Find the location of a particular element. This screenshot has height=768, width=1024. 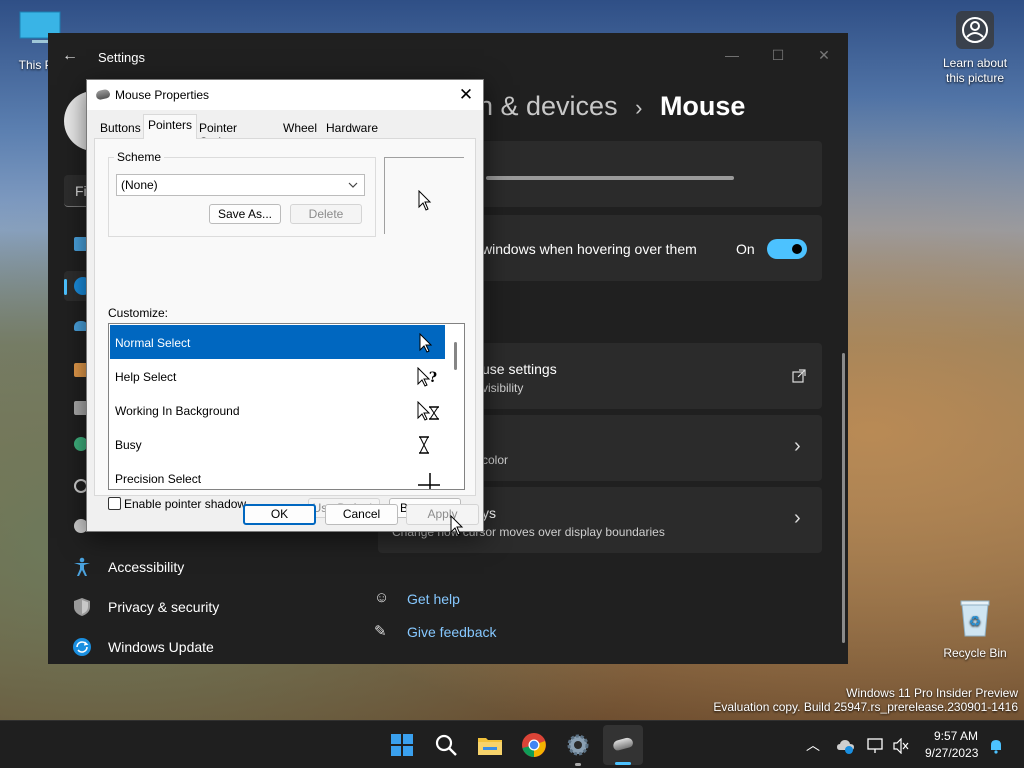

scheme-value: (None) is located at coordinates (139, 185).